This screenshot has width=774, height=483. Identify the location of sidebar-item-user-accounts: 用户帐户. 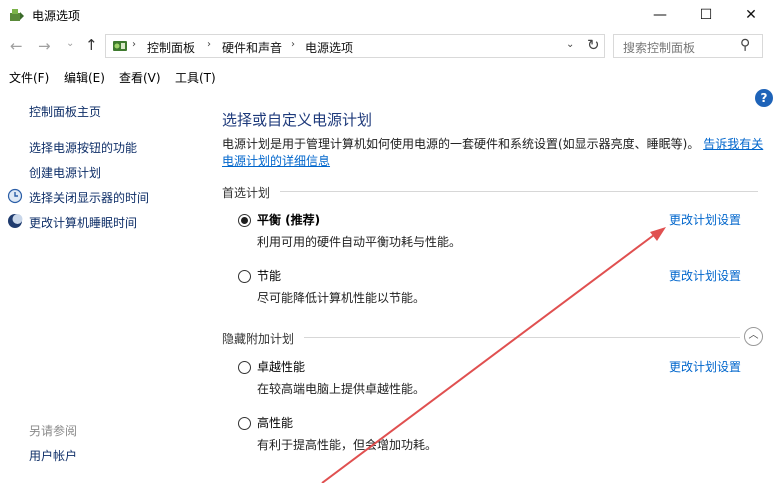
(53, 455).